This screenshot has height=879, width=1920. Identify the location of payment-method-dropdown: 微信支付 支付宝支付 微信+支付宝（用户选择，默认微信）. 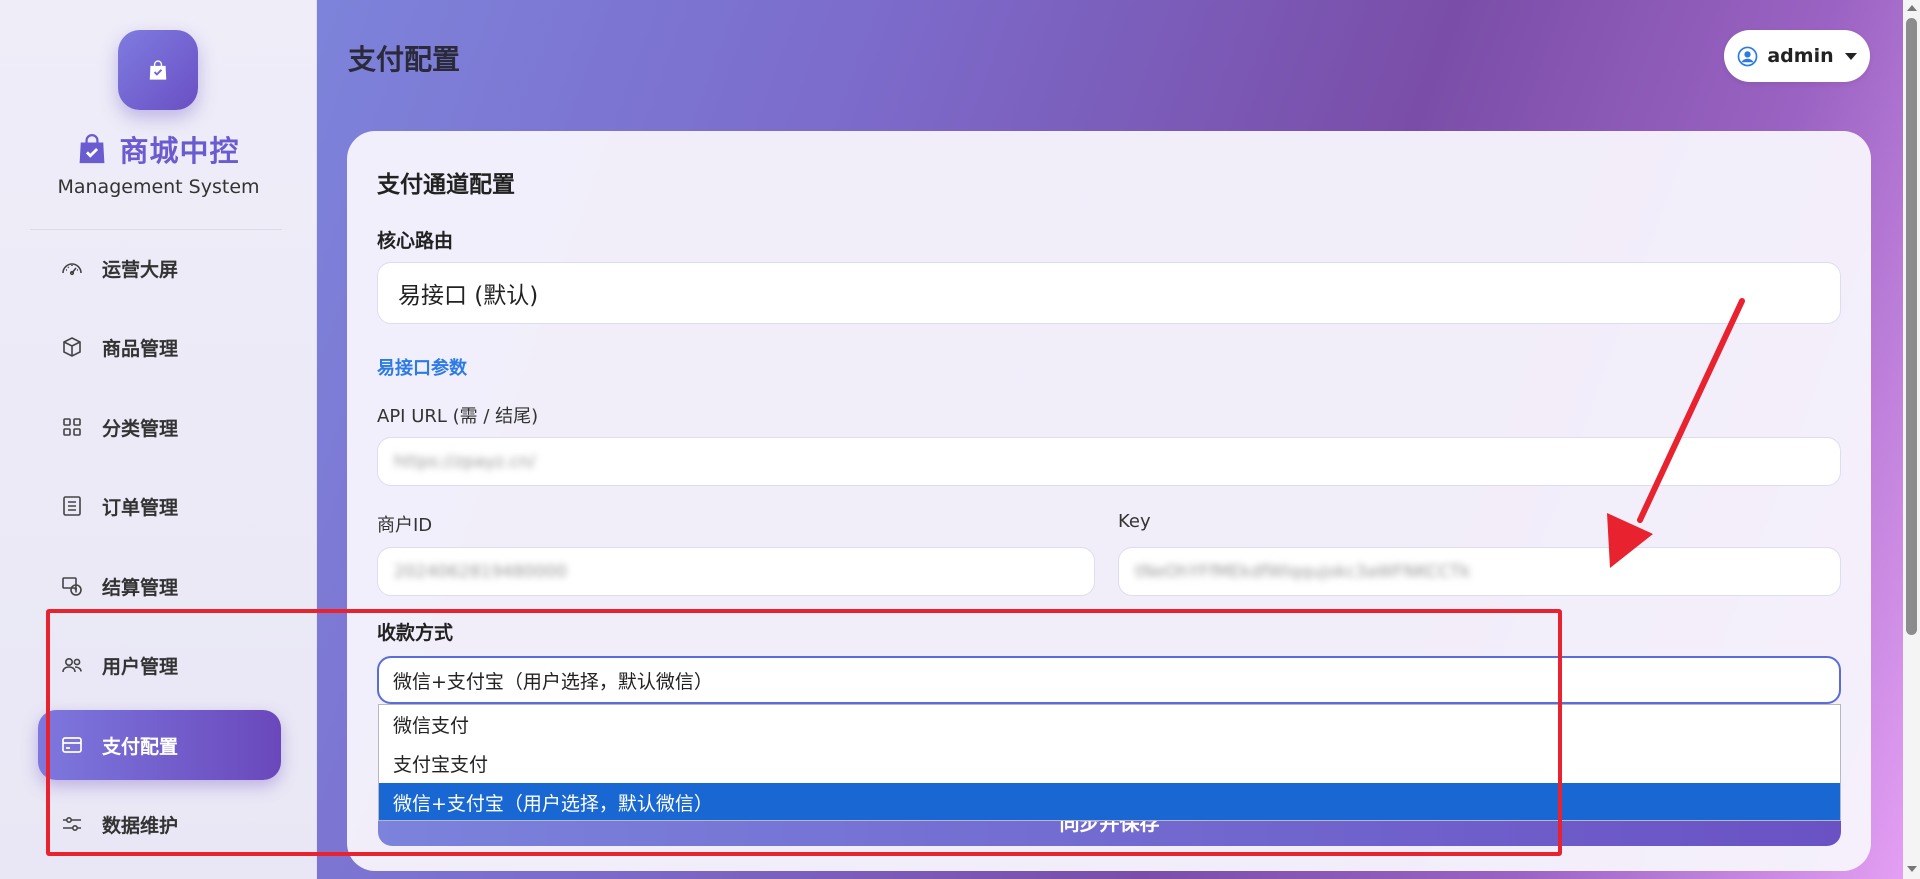
(1109, 762).